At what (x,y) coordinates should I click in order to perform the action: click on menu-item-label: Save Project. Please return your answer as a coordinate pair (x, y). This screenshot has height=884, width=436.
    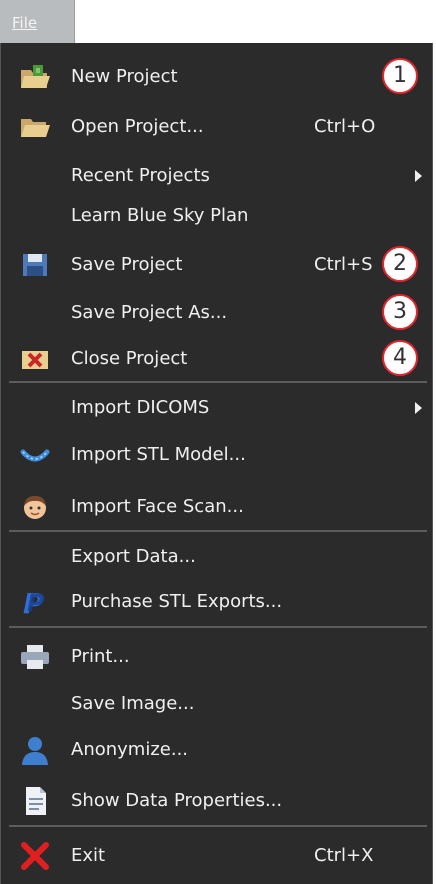
    Looking at the image, I should click on (127, 264).